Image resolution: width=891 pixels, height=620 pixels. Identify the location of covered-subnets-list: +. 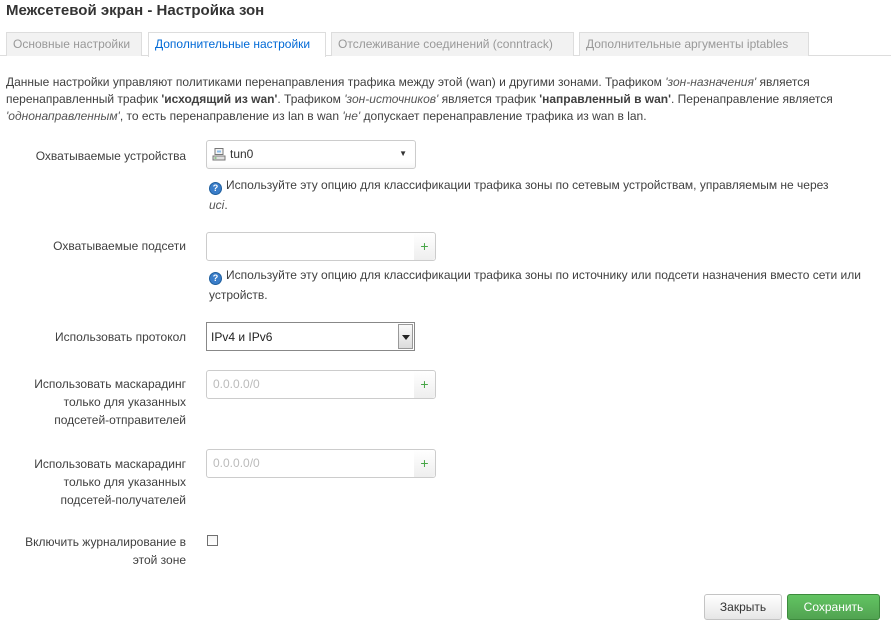
(321, 246).